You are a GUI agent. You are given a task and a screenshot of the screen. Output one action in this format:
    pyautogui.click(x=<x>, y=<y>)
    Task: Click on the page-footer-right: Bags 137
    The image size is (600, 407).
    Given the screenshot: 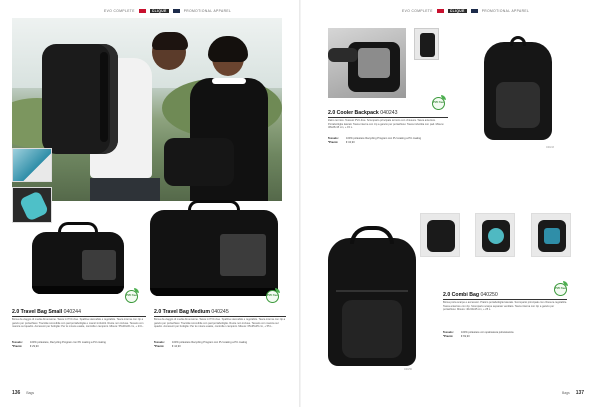 What is the action you would take?
    pyautogui.click(x=573, y=393)
    